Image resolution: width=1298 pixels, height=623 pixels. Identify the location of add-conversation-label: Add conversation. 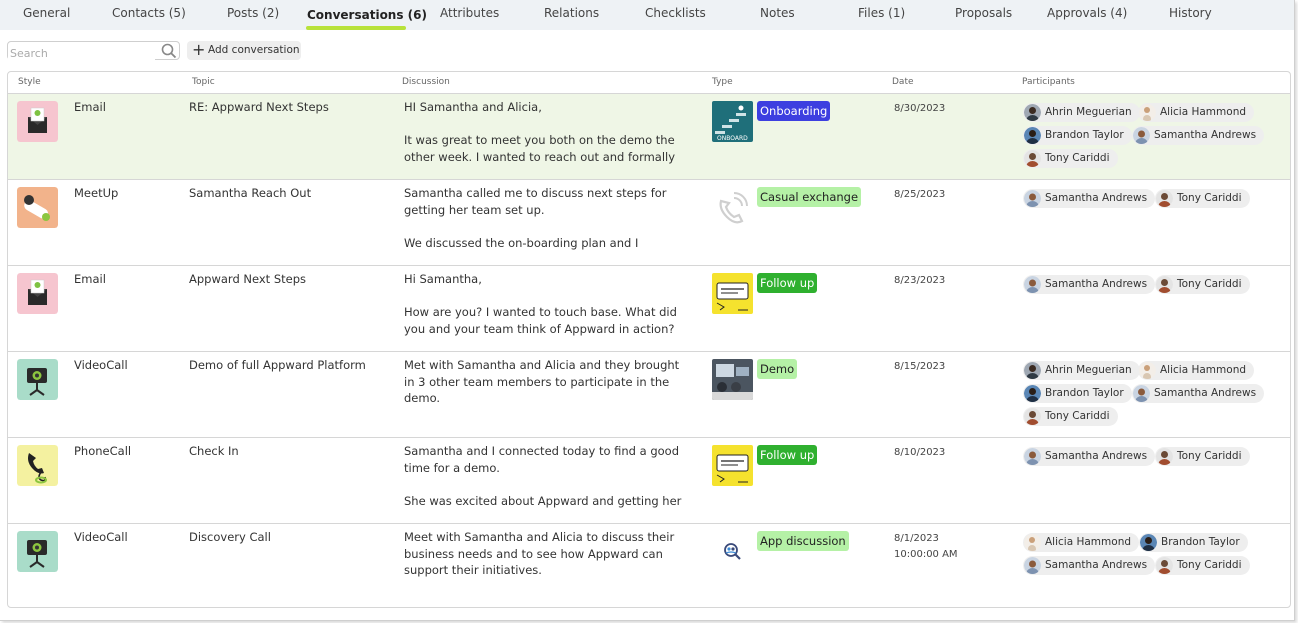
(254, 50).